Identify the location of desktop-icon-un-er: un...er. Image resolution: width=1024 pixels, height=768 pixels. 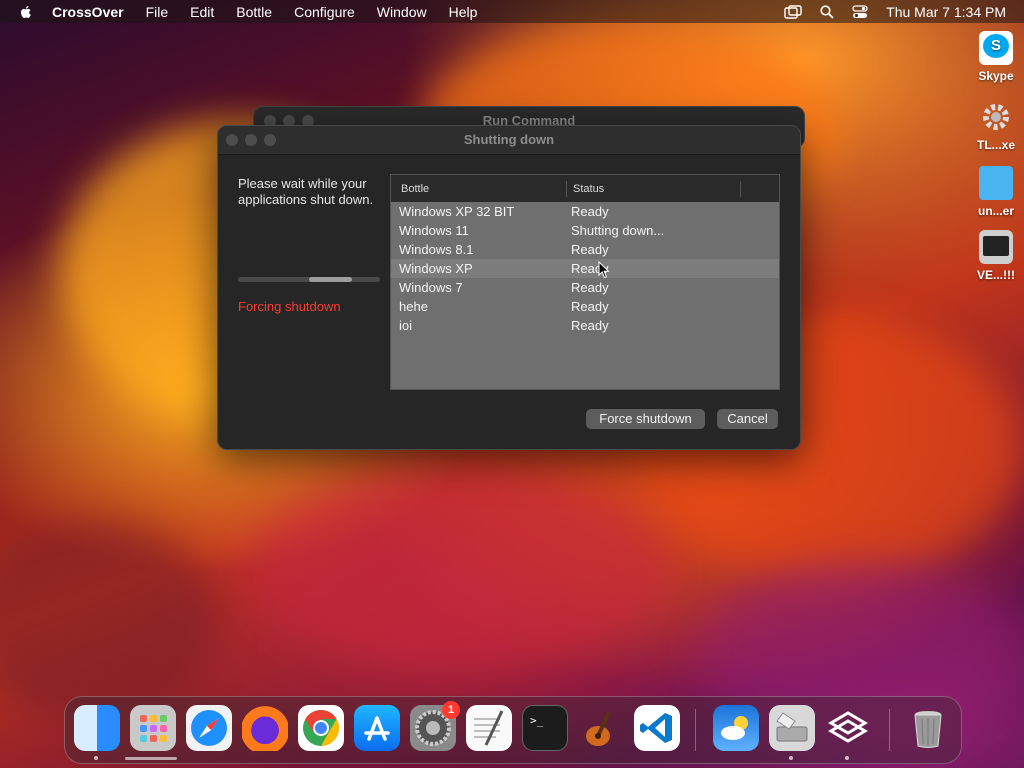
(995, 192).